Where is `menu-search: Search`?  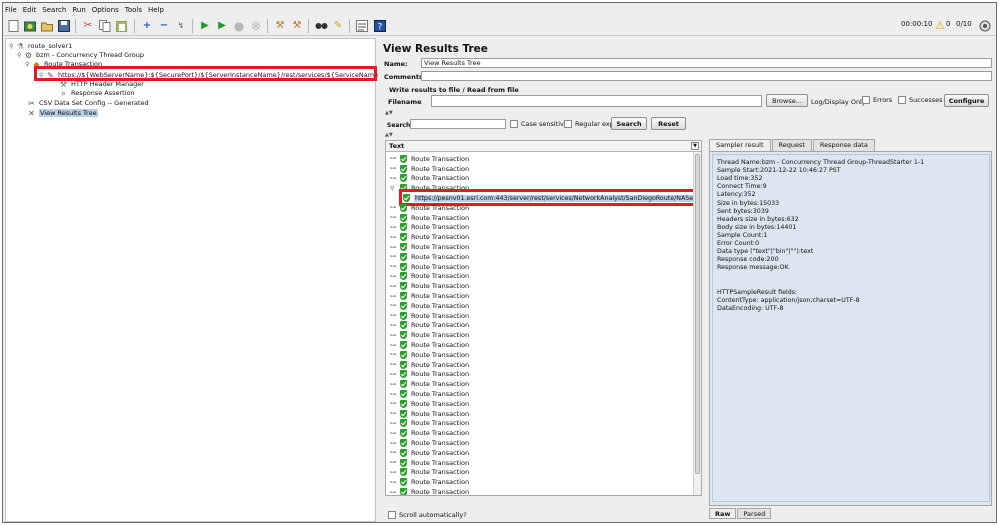
menu-search: Search is located at coordinates (54, 10).